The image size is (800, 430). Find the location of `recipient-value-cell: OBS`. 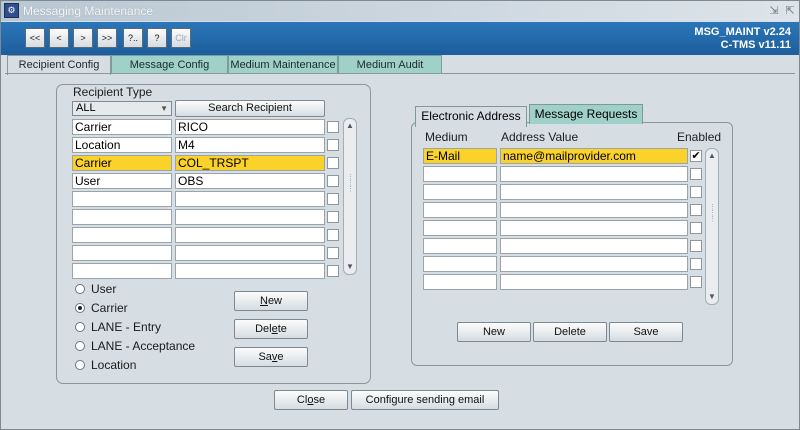

recipient-value-cell: OBS is located at coordinates (250, 181).